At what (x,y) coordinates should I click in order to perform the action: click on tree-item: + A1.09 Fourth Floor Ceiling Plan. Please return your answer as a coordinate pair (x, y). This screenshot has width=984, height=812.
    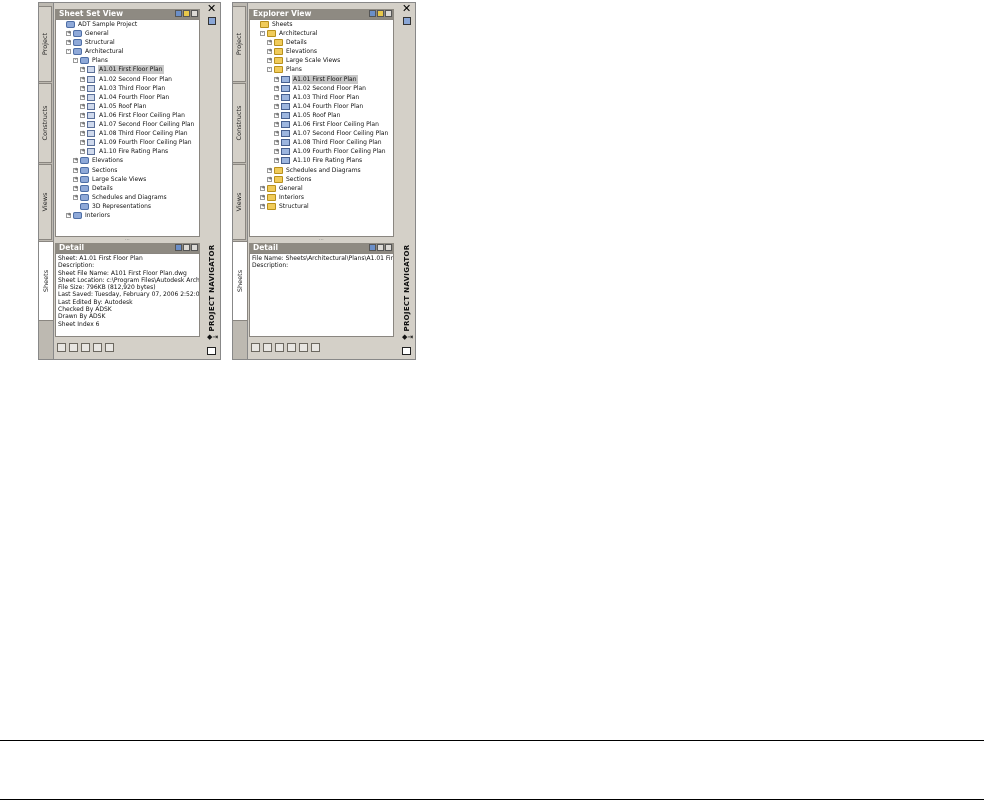
    Looking at the image, I should click on (127, 142).